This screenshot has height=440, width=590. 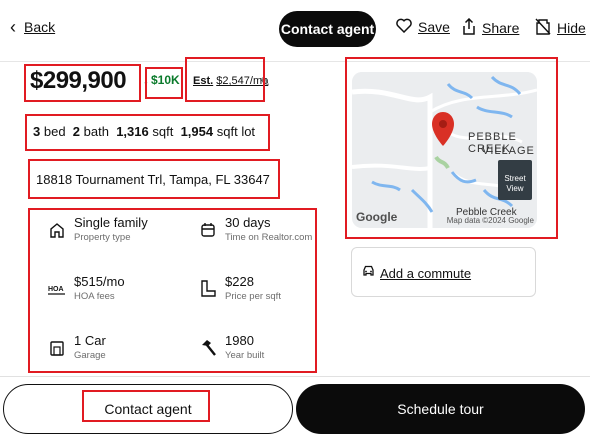 I want to click on add-commute-card: Add a commute, so click(x=443, y=272).